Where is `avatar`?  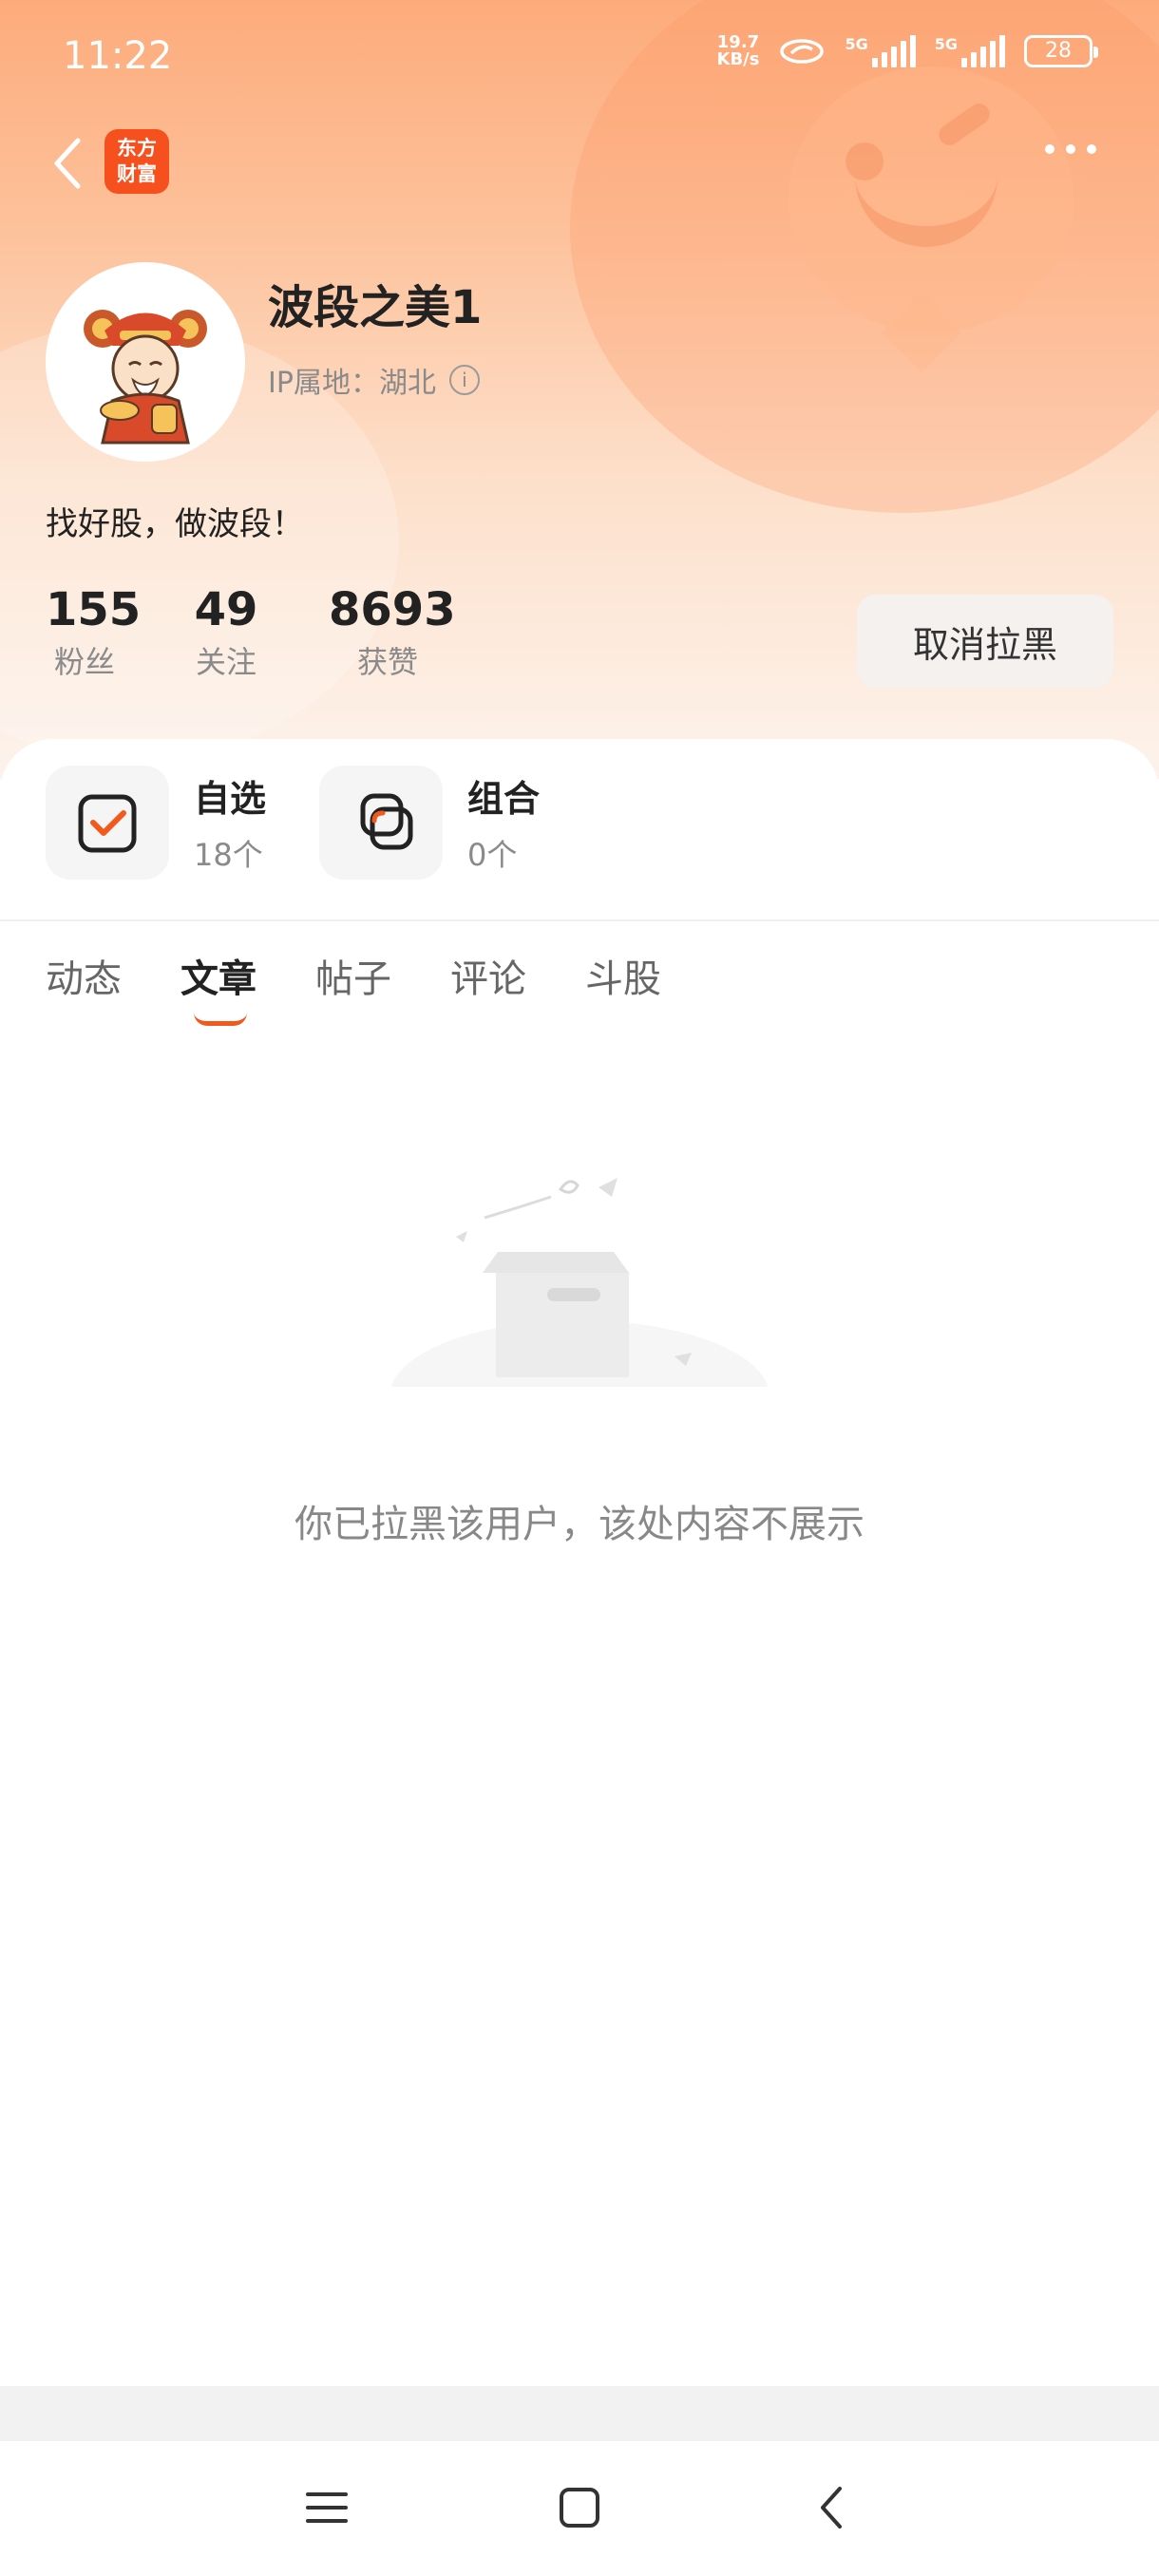 avatar is located at coordinates (145, 362).